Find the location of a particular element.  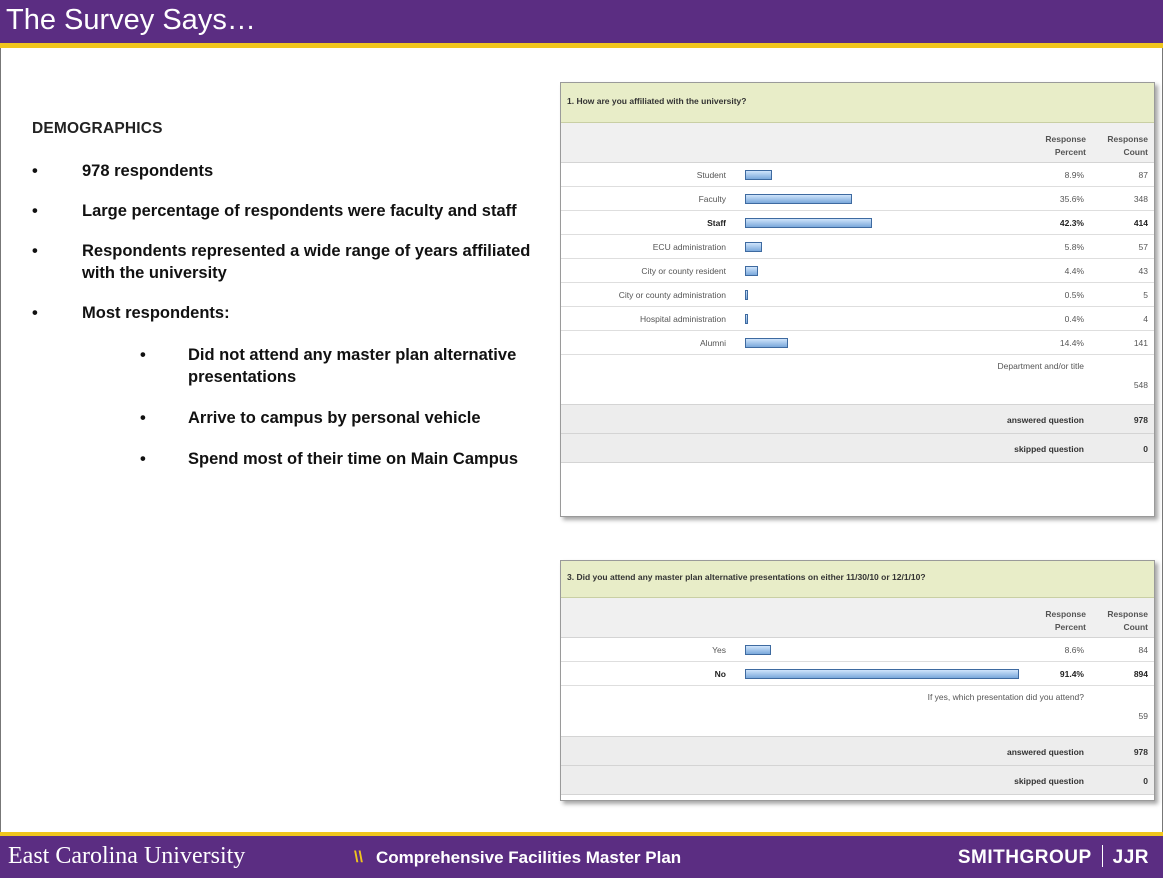

response-percent: 91.4% is located at coordinates (1071, 674).